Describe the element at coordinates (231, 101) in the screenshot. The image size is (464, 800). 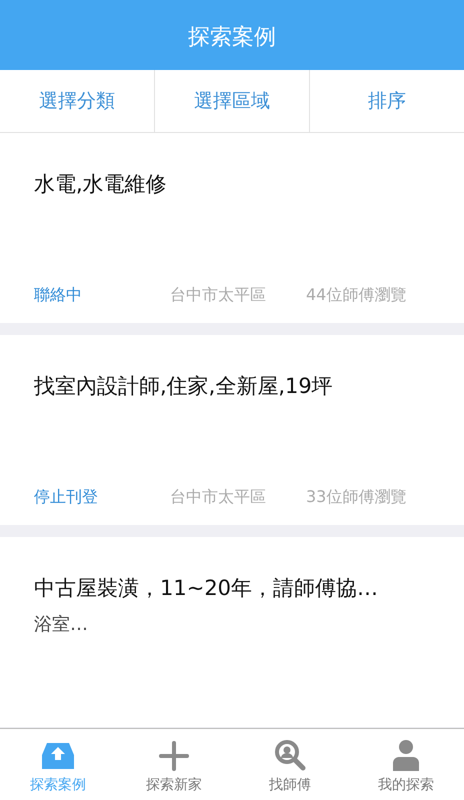
I see `filter-button: 選擇區域` at that location.